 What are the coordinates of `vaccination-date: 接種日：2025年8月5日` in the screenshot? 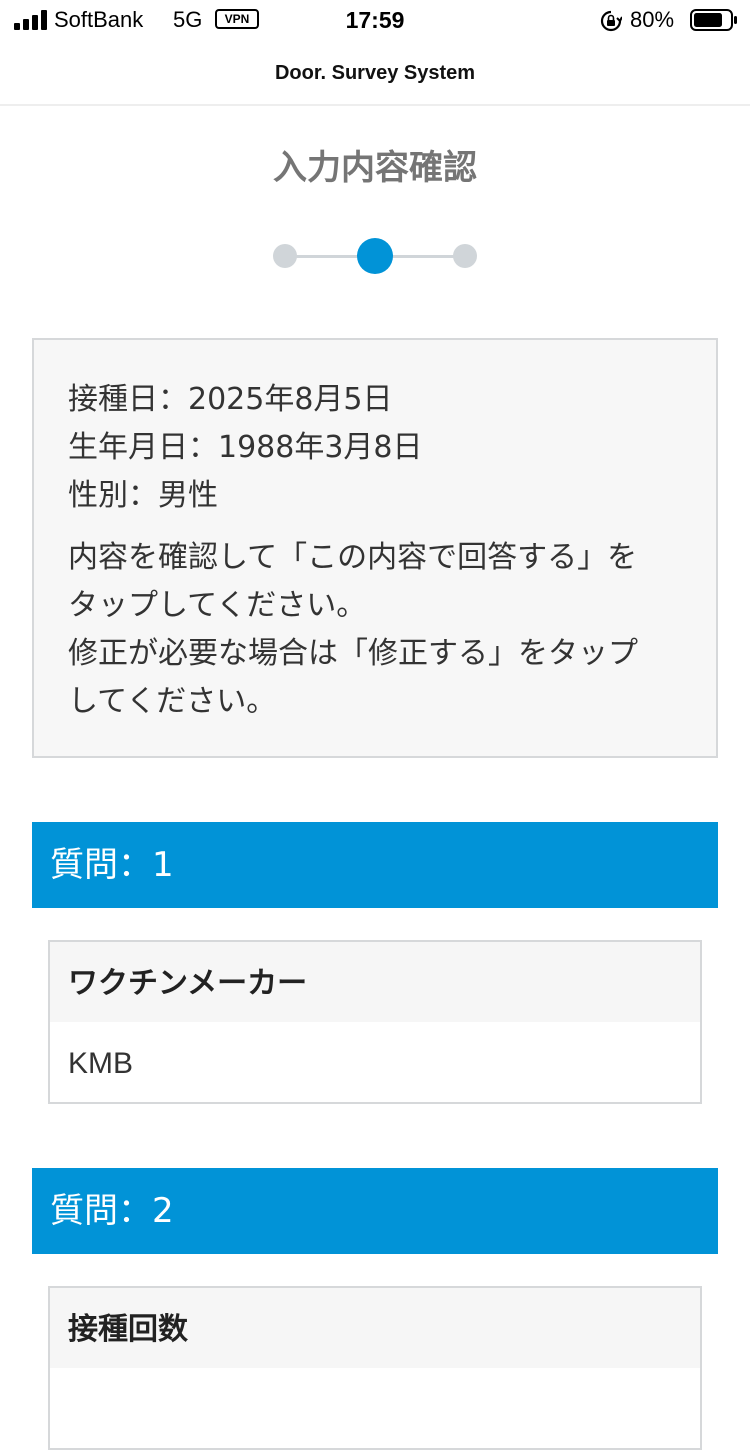 It's located at (230, 399).